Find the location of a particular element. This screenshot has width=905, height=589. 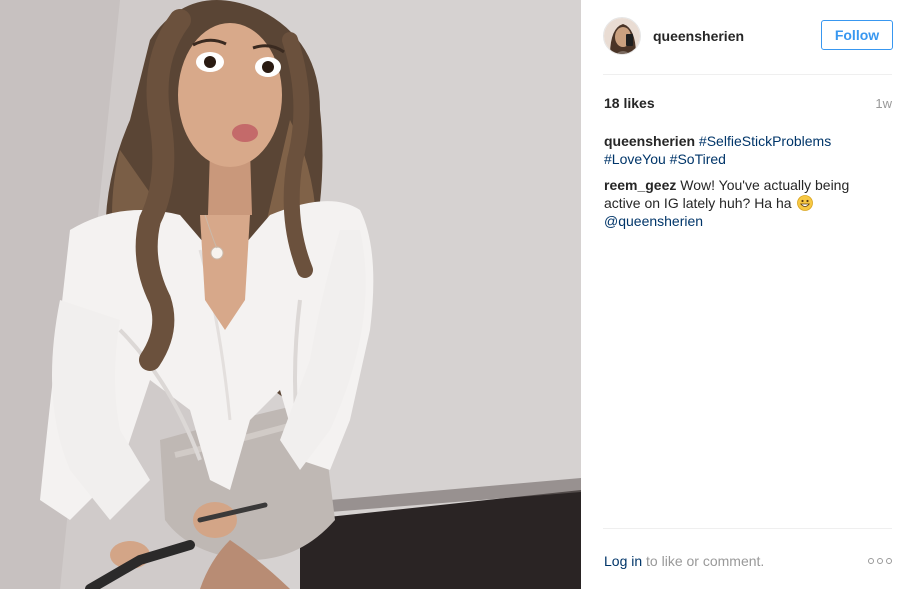

grinning-face-emoji-icon is located at coordinates (805, 203).